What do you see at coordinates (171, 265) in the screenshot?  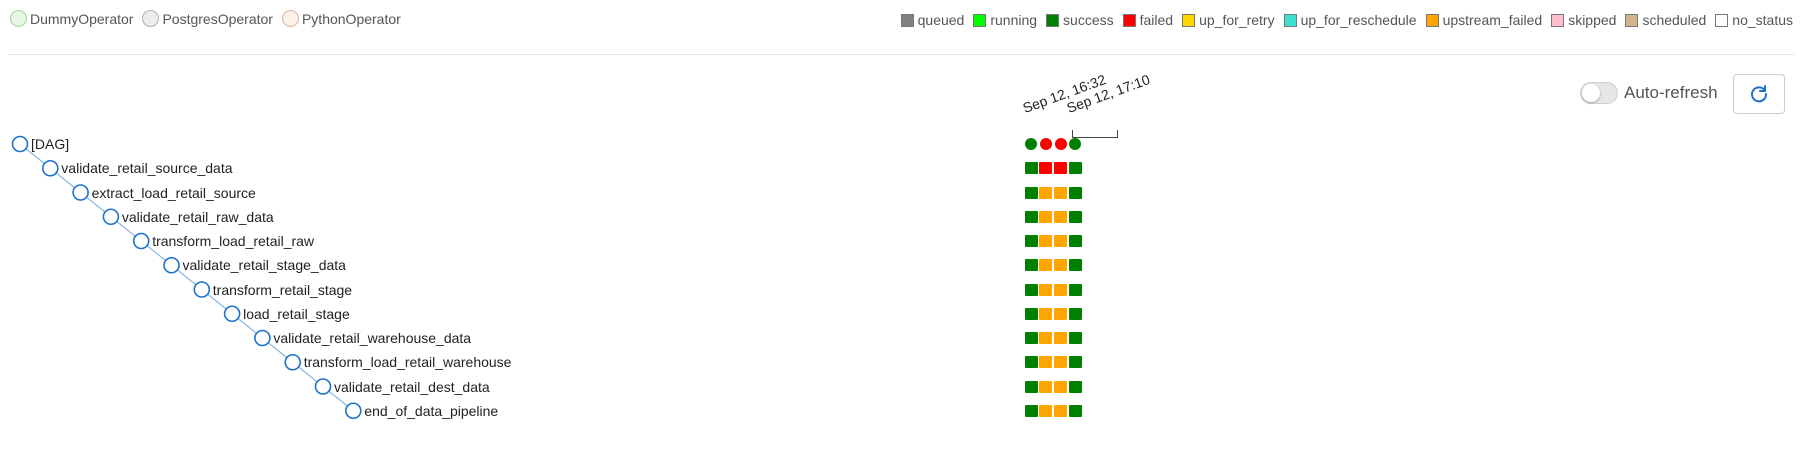 I see `tree-node-validate-retail-stage-data` at bounding box center [171, 265].